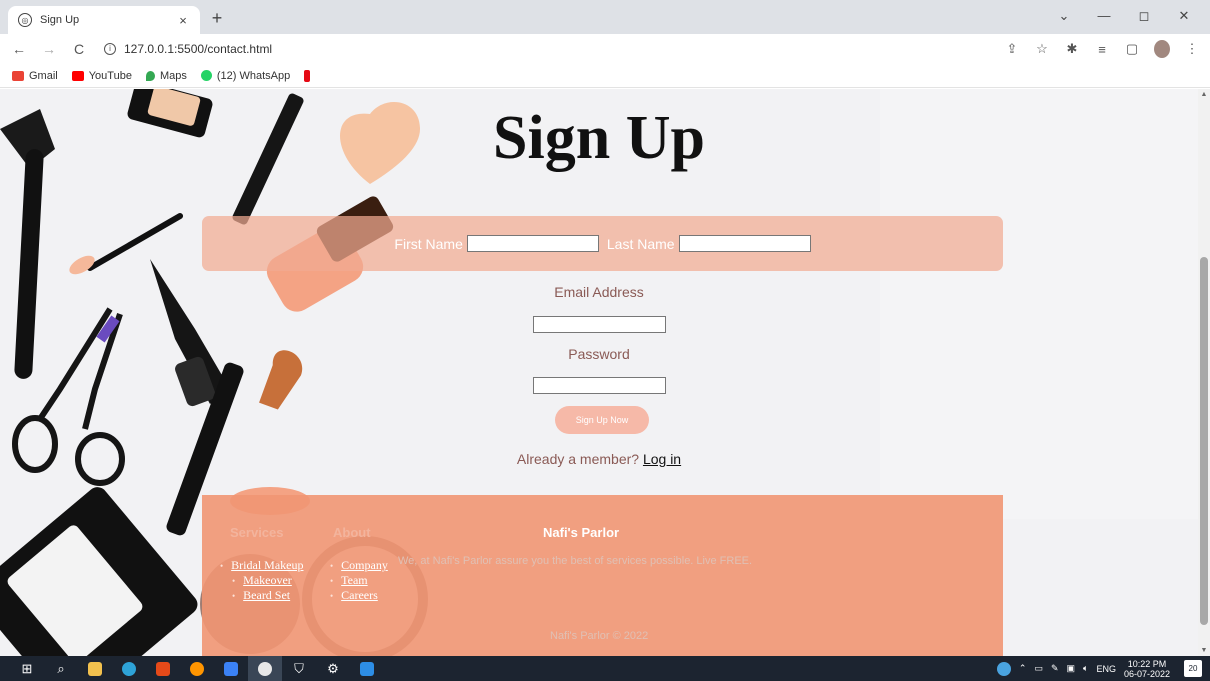  Describe the element at coordinates (18, 75) in the screenshot. I see `gmail-icon` at that location.